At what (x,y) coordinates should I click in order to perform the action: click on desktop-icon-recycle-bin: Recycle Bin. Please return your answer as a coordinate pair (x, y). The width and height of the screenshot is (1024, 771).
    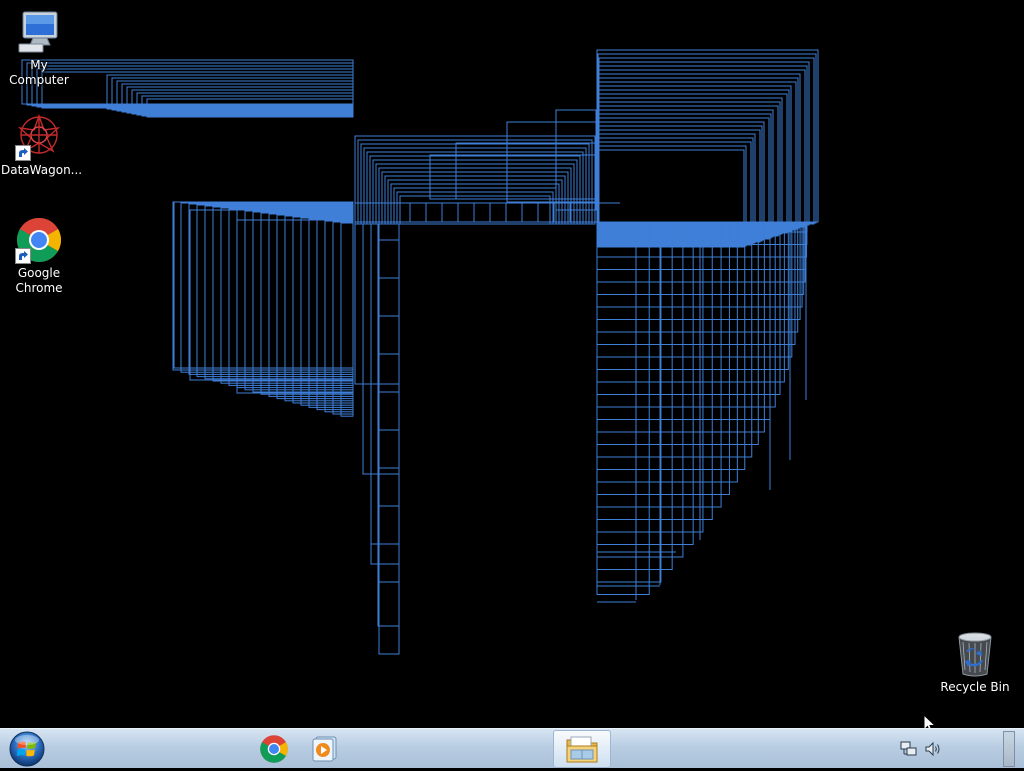
    Looking at the image, I should click on (975, 662).